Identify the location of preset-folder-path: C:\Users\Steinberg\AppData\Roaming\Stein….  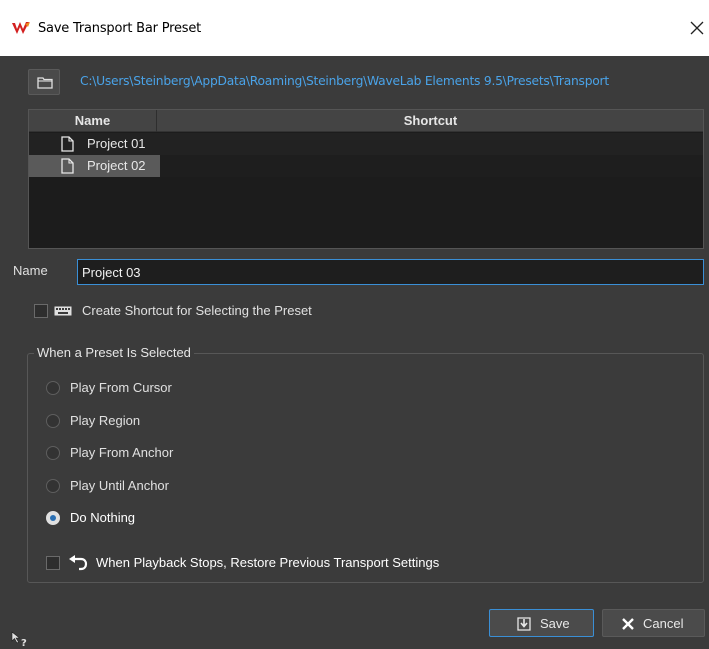
(344, 81).